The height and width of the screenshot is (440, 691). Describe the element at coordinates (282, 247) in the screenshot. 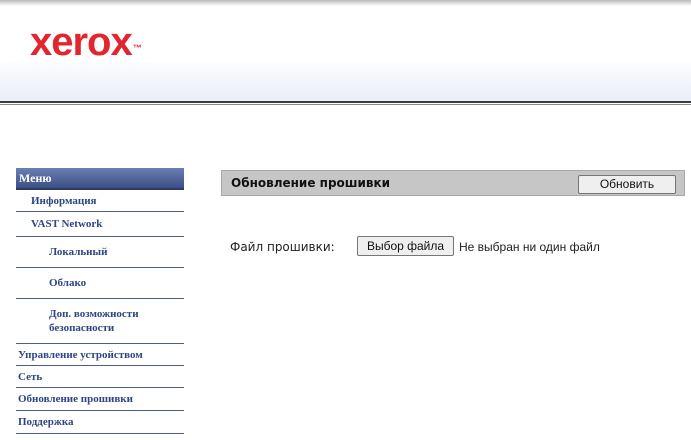

I see `firmware-file-label: Файл прошивки:` at that location.